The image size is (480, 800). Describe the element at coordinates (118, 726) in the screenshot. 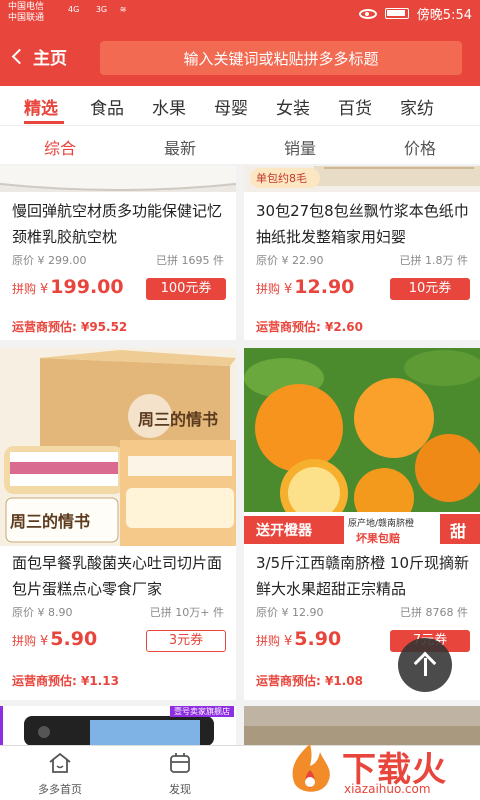

I see `product-card: 壹号卖家旗舰店` at that location.